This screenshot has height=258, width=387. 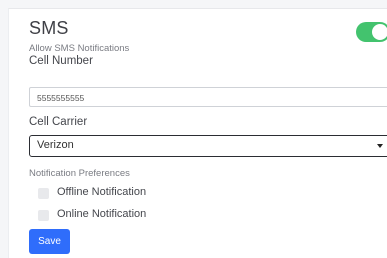 What do you see at coordinates (58, 122) in the screenshot?
I see `cell-carrier-label: Cell Carrier` at bounding box center [58, 122].